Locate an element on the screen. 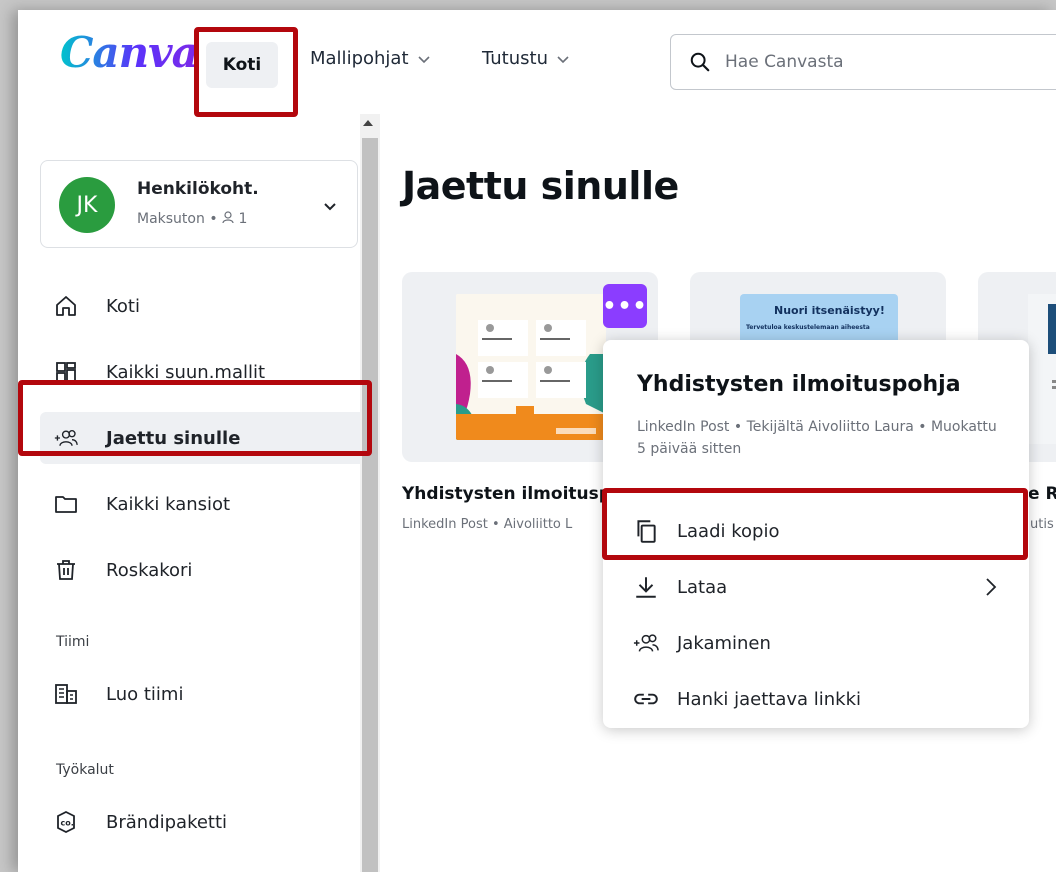  menu-item-label: Hanki jaettava linkki is located at coordinates (769, 699).